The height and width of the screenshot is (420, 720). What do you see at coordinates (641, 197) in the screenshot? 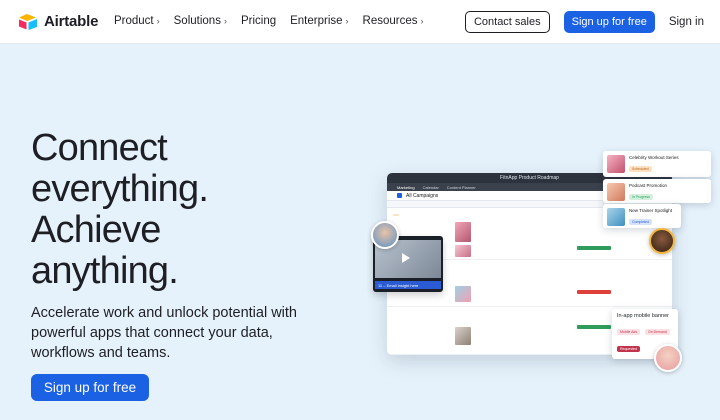
I see `card-status-badge: In Progress` at bounding box center [641, 197].